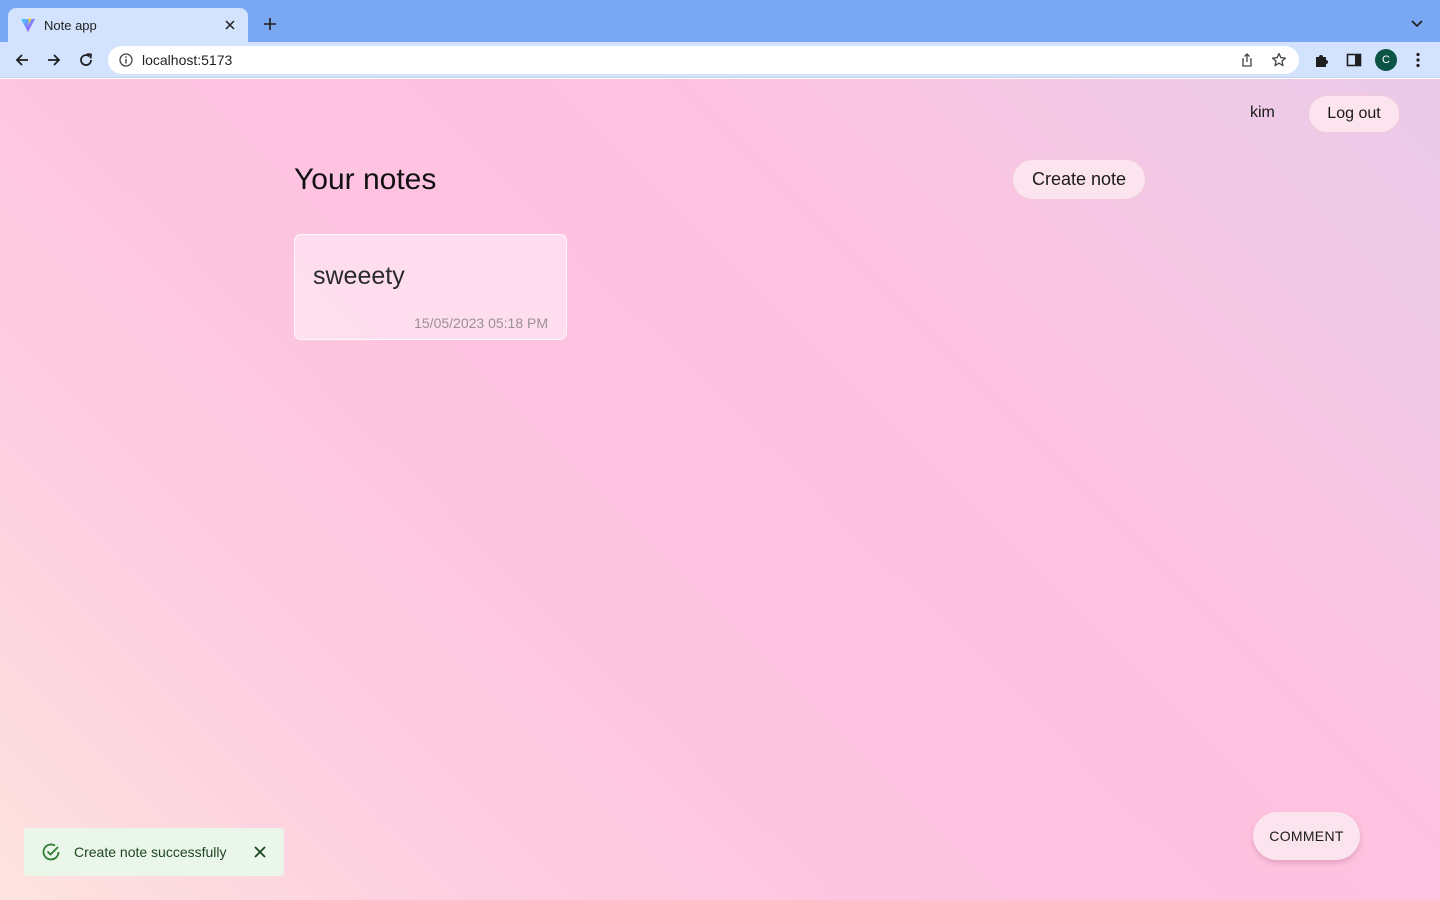  What do you see at coordinates (720, 21) in the screenshot?
I see `browser-tab-strip: Note app` at bounding box center [720, 21].